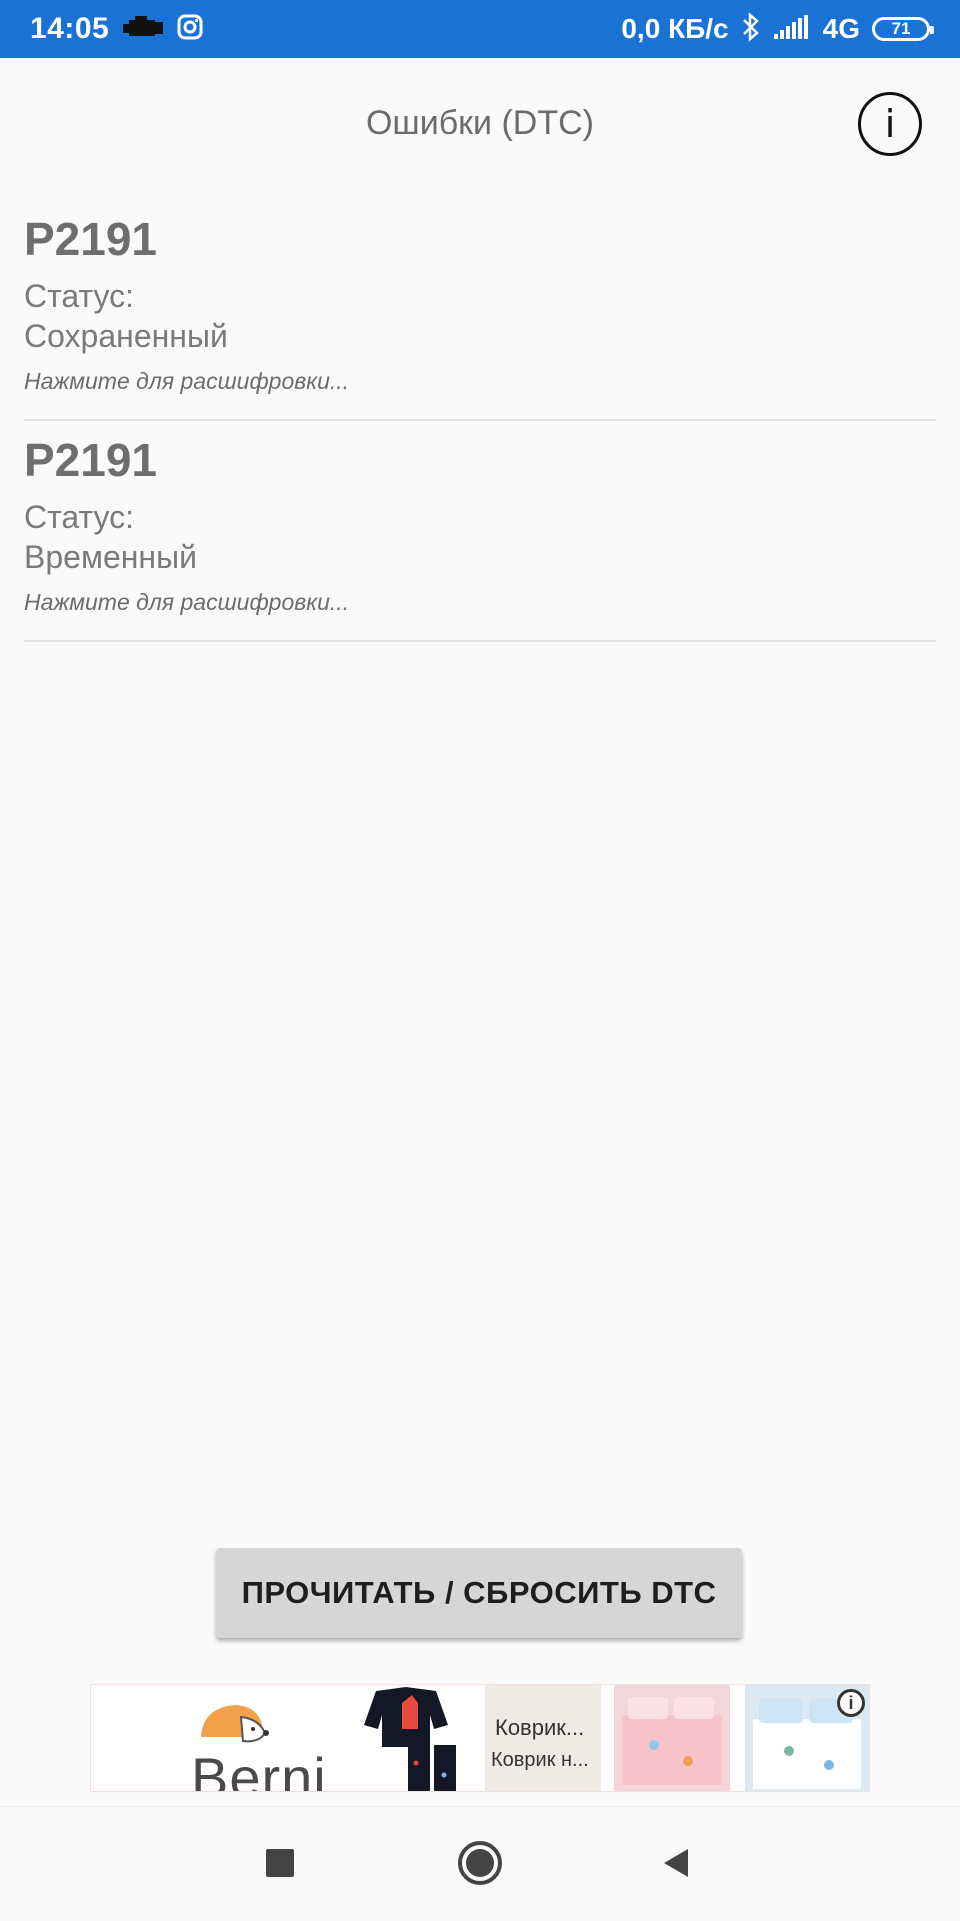 Image resolution: width=960 pixels, height=1921 pixels. What do you see at coordinates (480, 1738) in the screenshot?
I see `ad-banner: Berni Коврик... Коврик н... i` at bounding box center [480, 1738].